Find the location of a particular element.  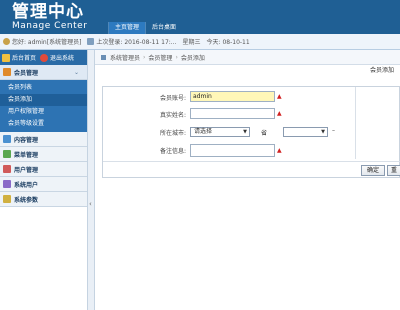

region-dash: – is located at coordinates (333, 130).